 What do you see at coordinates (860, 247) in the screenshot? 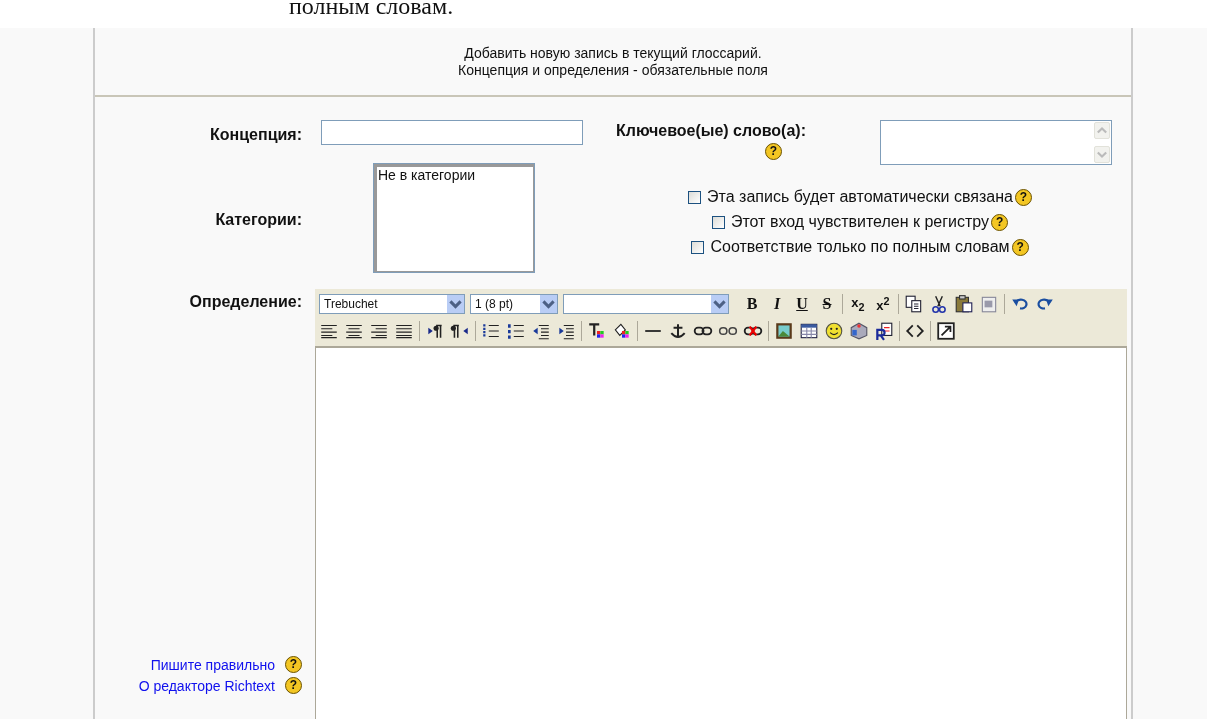
I see `checkbox-label: Соответствие только по полным словам` at bounding box center [860, 247].